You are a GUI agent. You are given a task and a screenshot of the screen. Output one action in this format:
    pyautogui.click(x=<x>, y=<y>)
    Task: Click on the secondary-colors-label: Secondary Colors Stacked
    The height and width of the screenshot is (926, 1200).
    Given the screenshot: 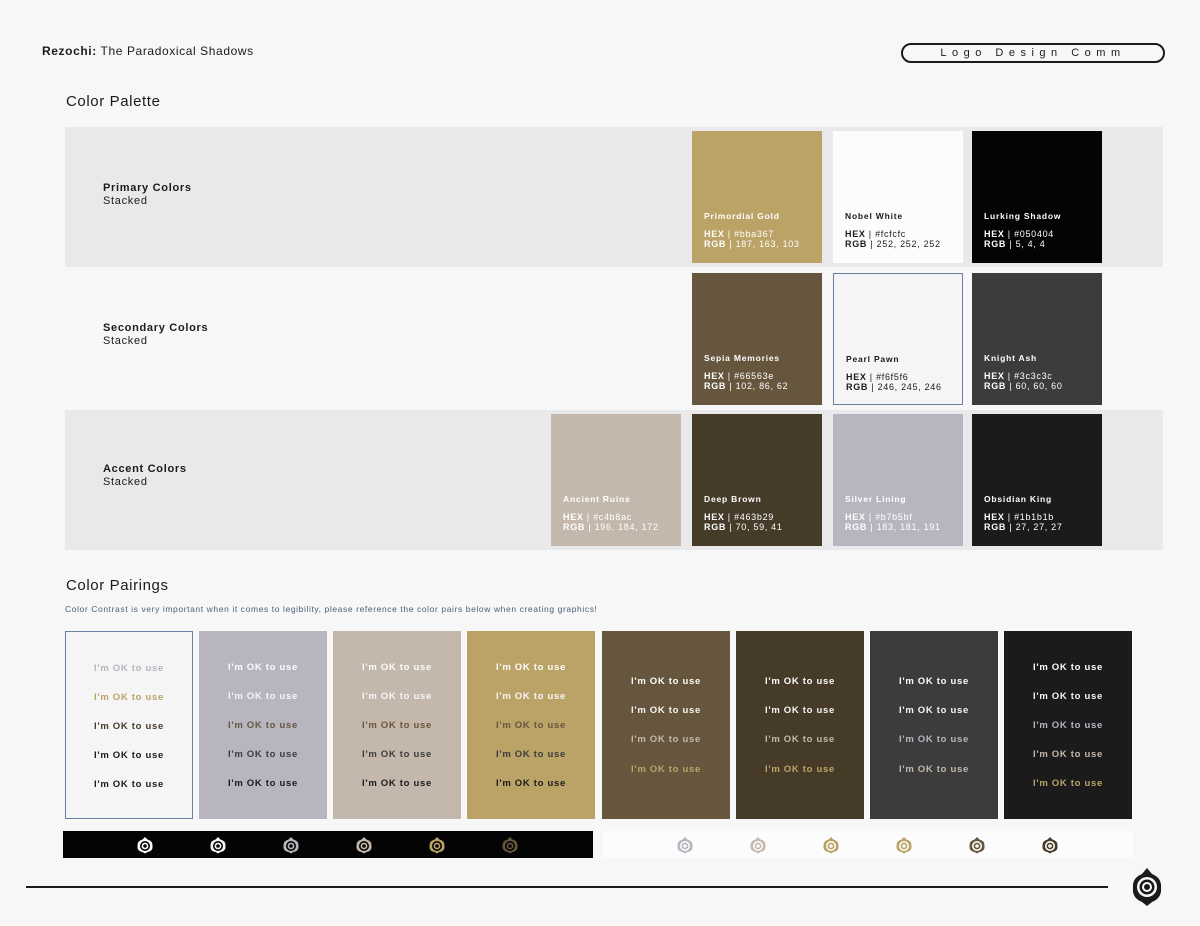 What is the action you would take?
    pyautogui.click(x=155, y=335)
    